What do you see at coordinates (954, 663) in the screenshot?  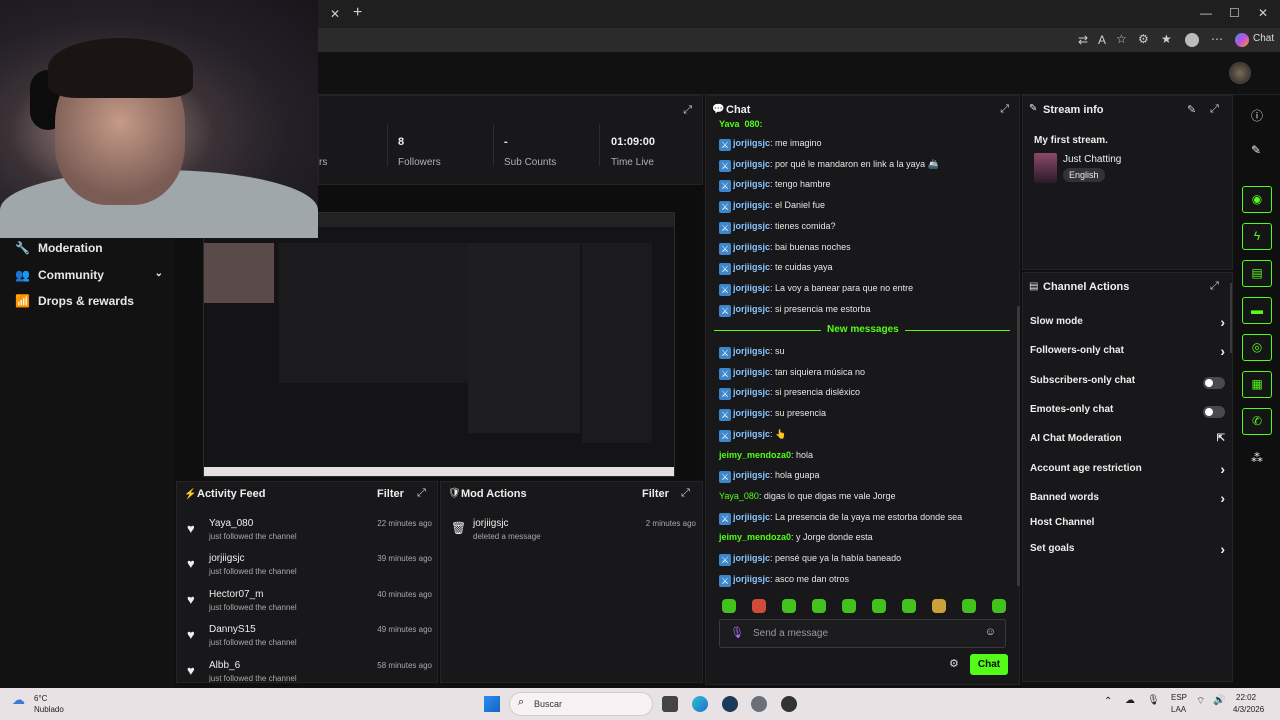 I see `chat-settings-gear-icon: ⚙` at bounding box center [954, 663].